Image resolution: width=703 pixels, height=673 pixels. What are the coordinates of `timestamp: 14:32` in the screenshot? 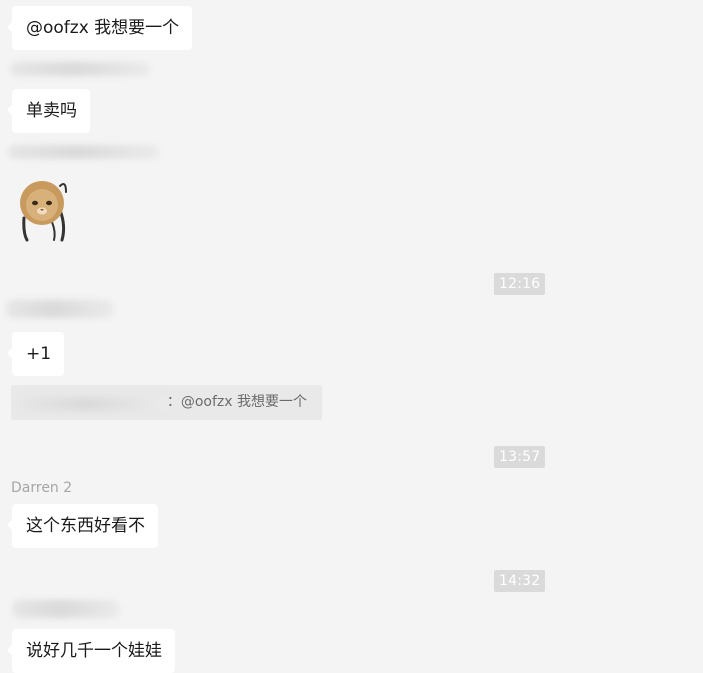 It's located at (520, 581).